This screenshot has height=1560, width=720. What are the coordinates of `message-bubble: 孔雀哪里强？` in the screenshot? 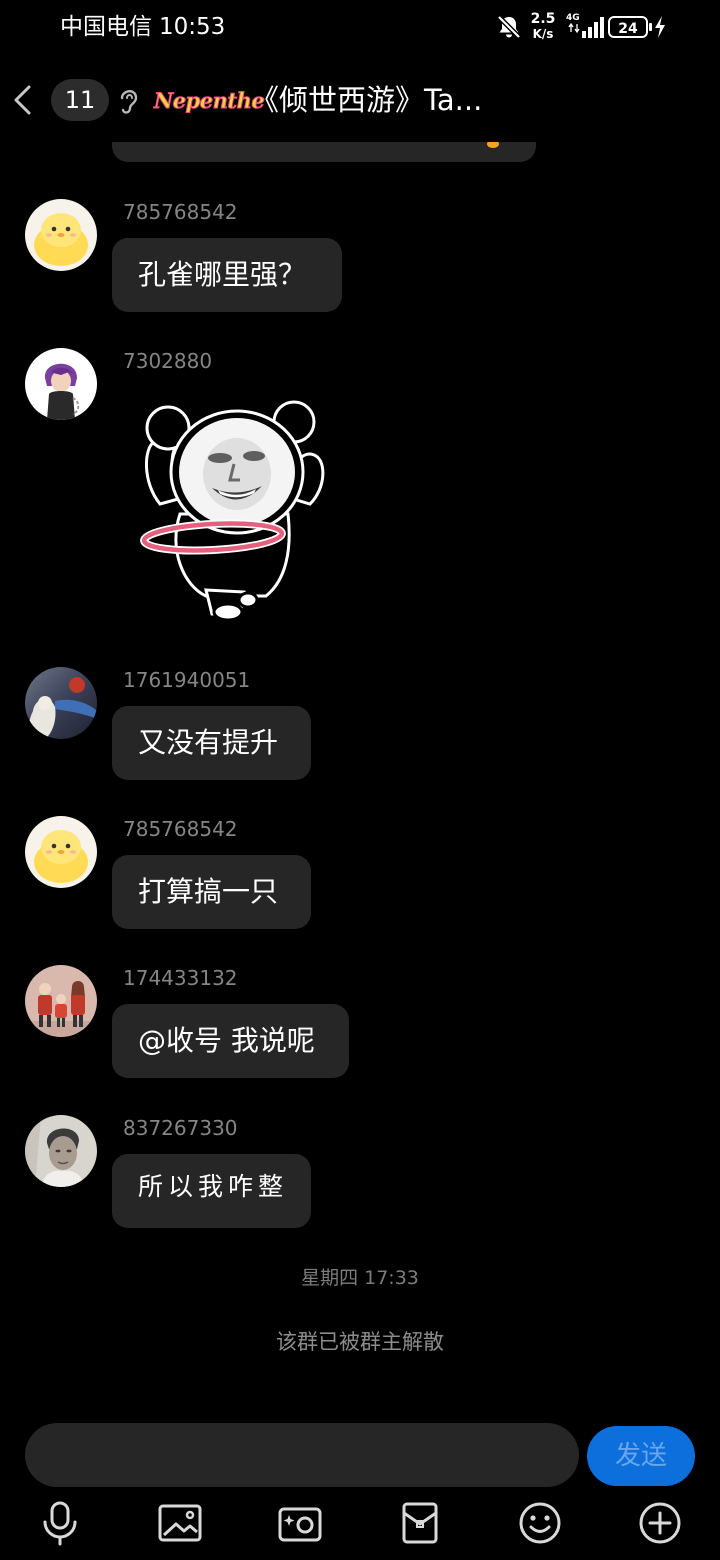 It's located at (227, 275).